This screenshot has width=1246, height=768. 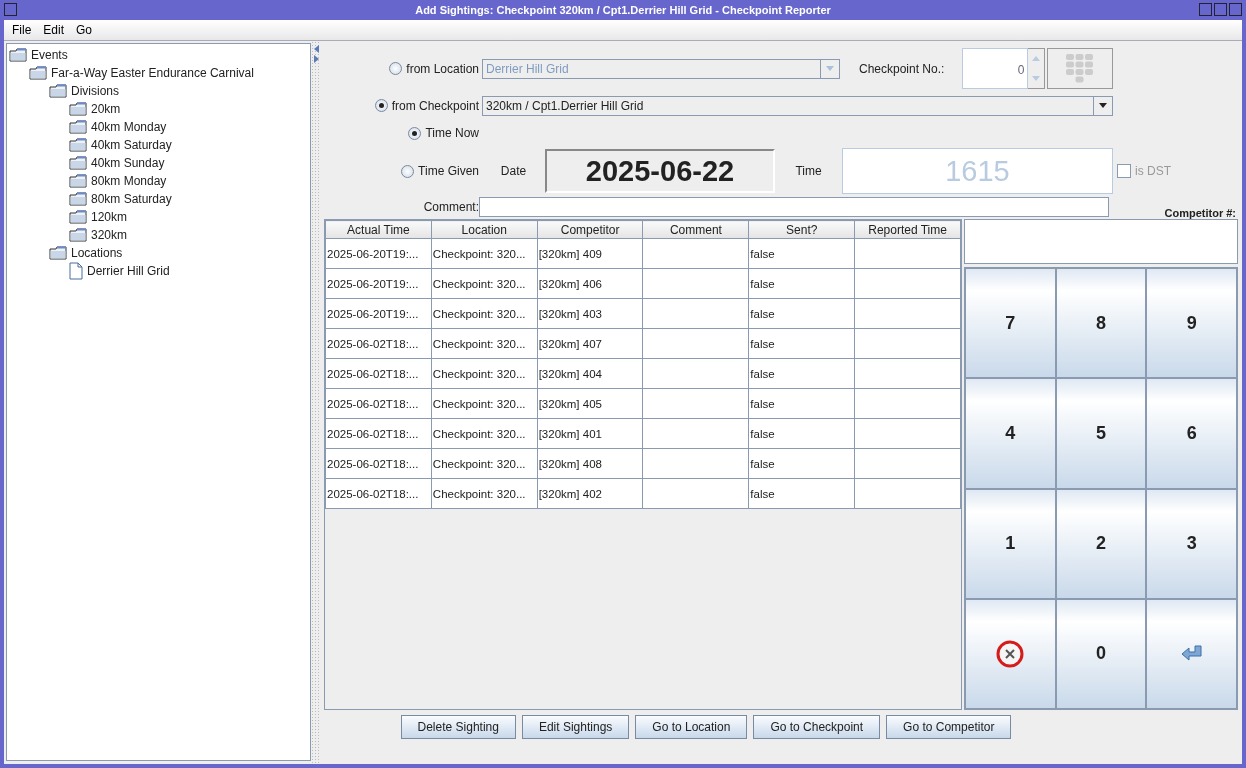 I want to click on tree-node: Divisions, so click(x=178, y=91).